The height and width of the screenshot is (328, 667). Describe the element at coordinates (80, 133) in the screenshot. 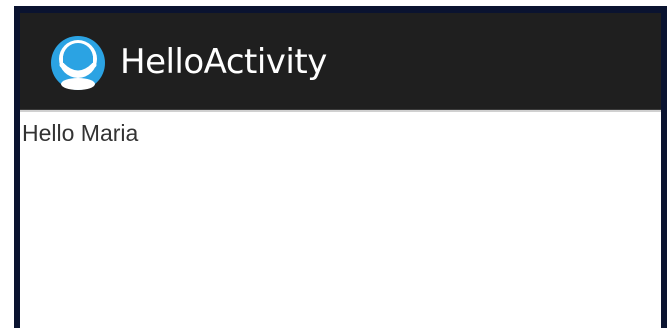

I see `greeting-text: Hello Maria` at that location.